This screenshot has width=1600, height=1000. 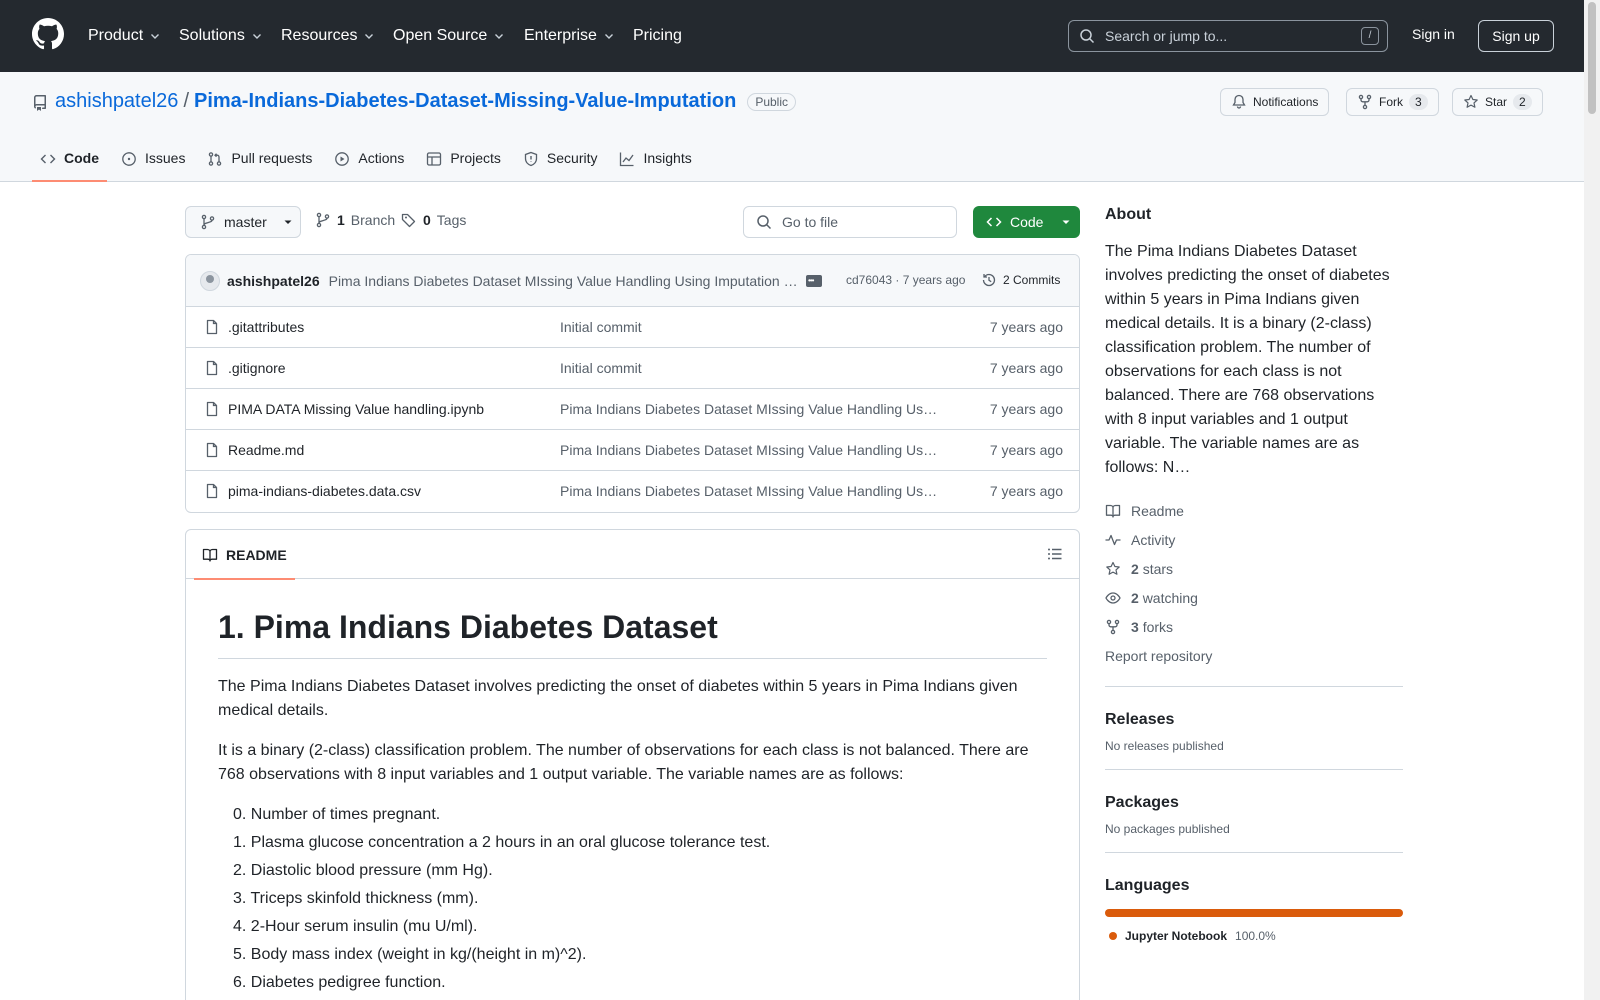 What do you see at coordinates (215, 159) in the screenshot?
I see `pull-request-icon` at bounding box center [215, 159].